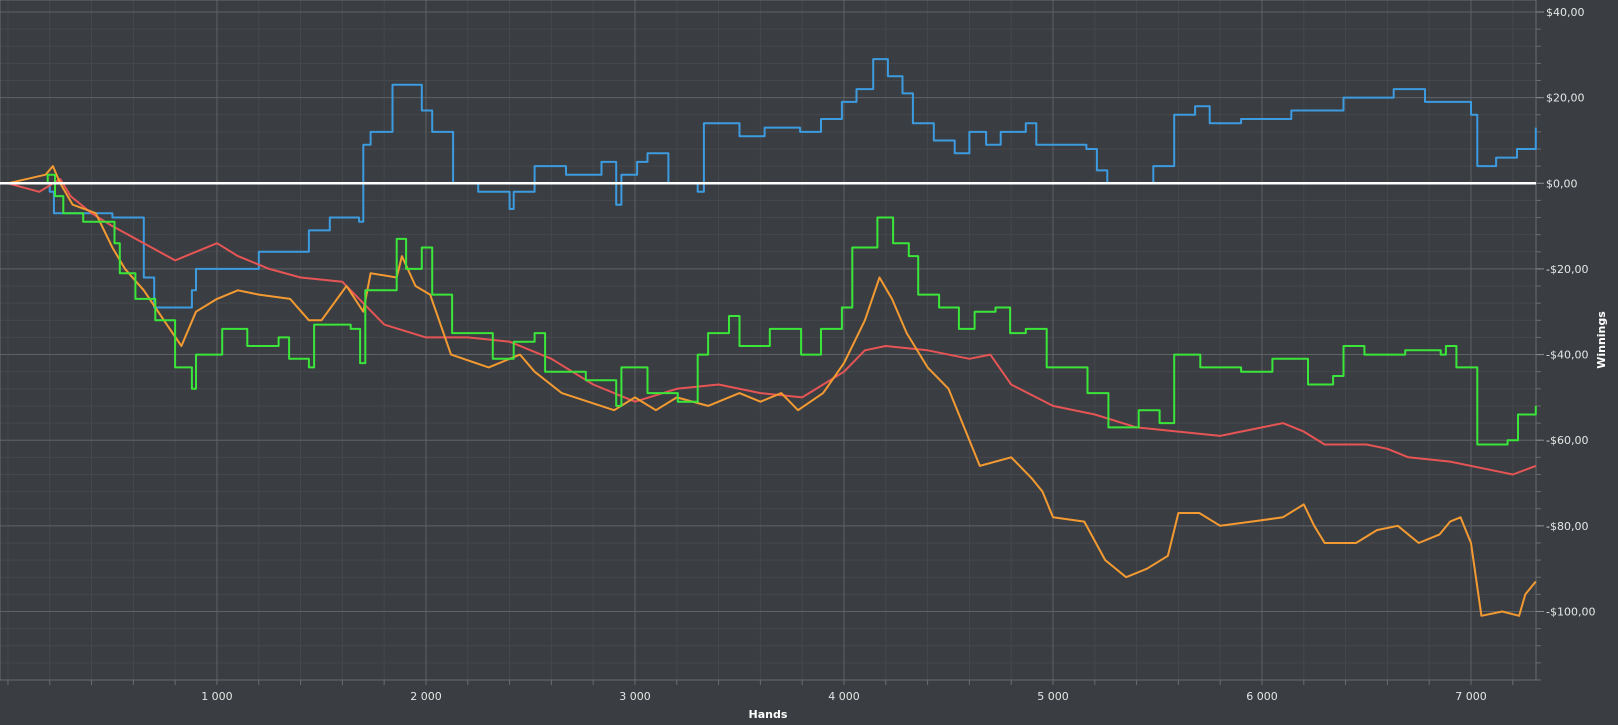 The width and height of the screenshot is (1618, 725). What do you see at coordinates (1053, 696) in the screenshot?
I see `x-tick-label: 5 000` at bounding box center [1053, 696].